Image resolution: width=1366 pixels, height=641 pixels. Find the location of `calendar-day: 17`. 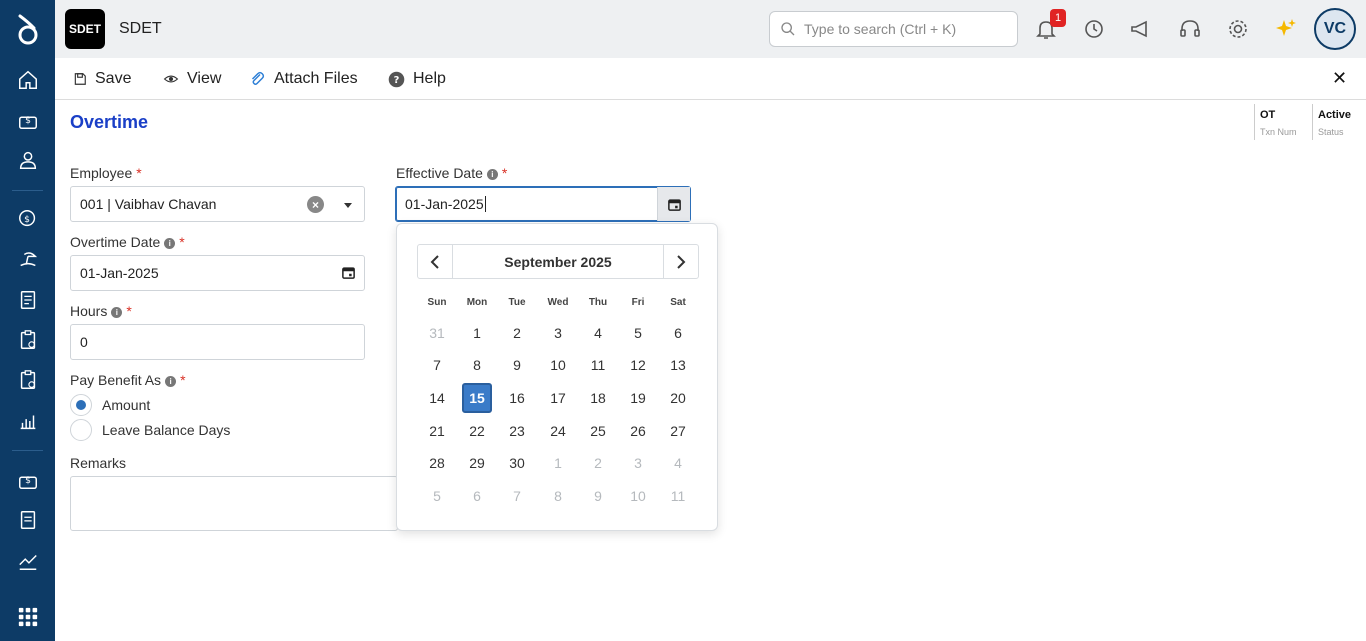

calendar-day: 17 is located at coordinates (558, 398).